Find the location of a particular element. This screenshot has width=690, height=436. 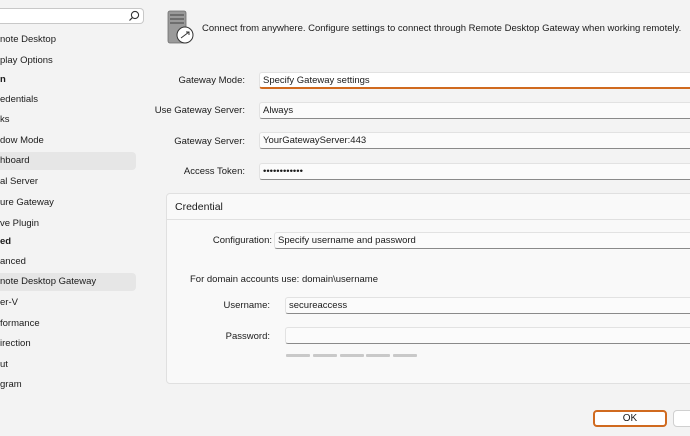

sidebar-item-program: gram is located at coordinates (68, 385).